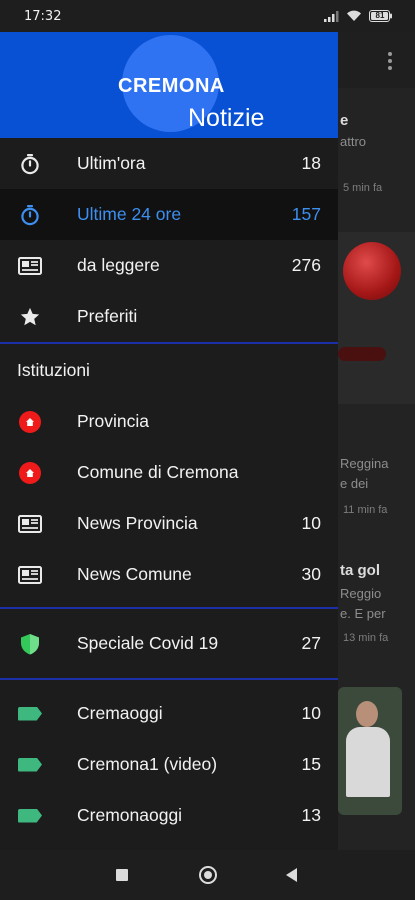 This screenshot has height=900, width=415. What do you see at coordinates (169, 265) in the screenshot?
I see `drawer-item-da-leggere: da leggere 276` at bounding box center [169, 265].